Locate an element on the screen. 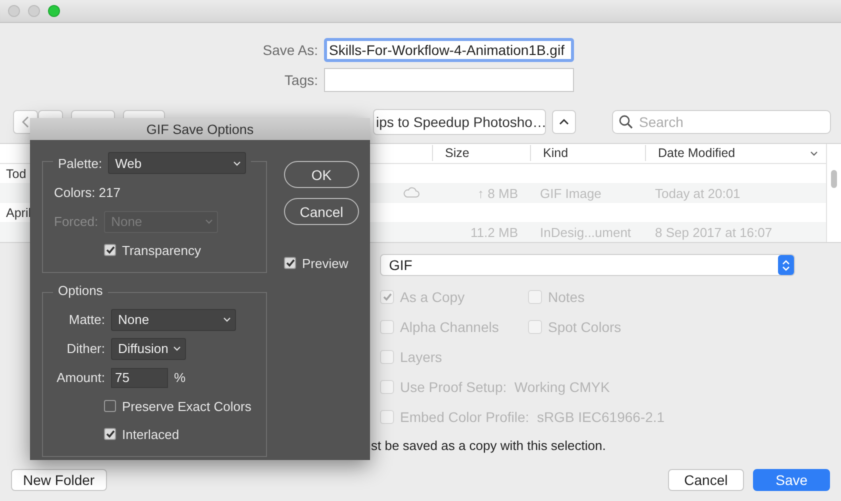 The width and height of the screenshot is (841, 501). file-size: ↑ 8 MB is located at coordinates (497, 193).